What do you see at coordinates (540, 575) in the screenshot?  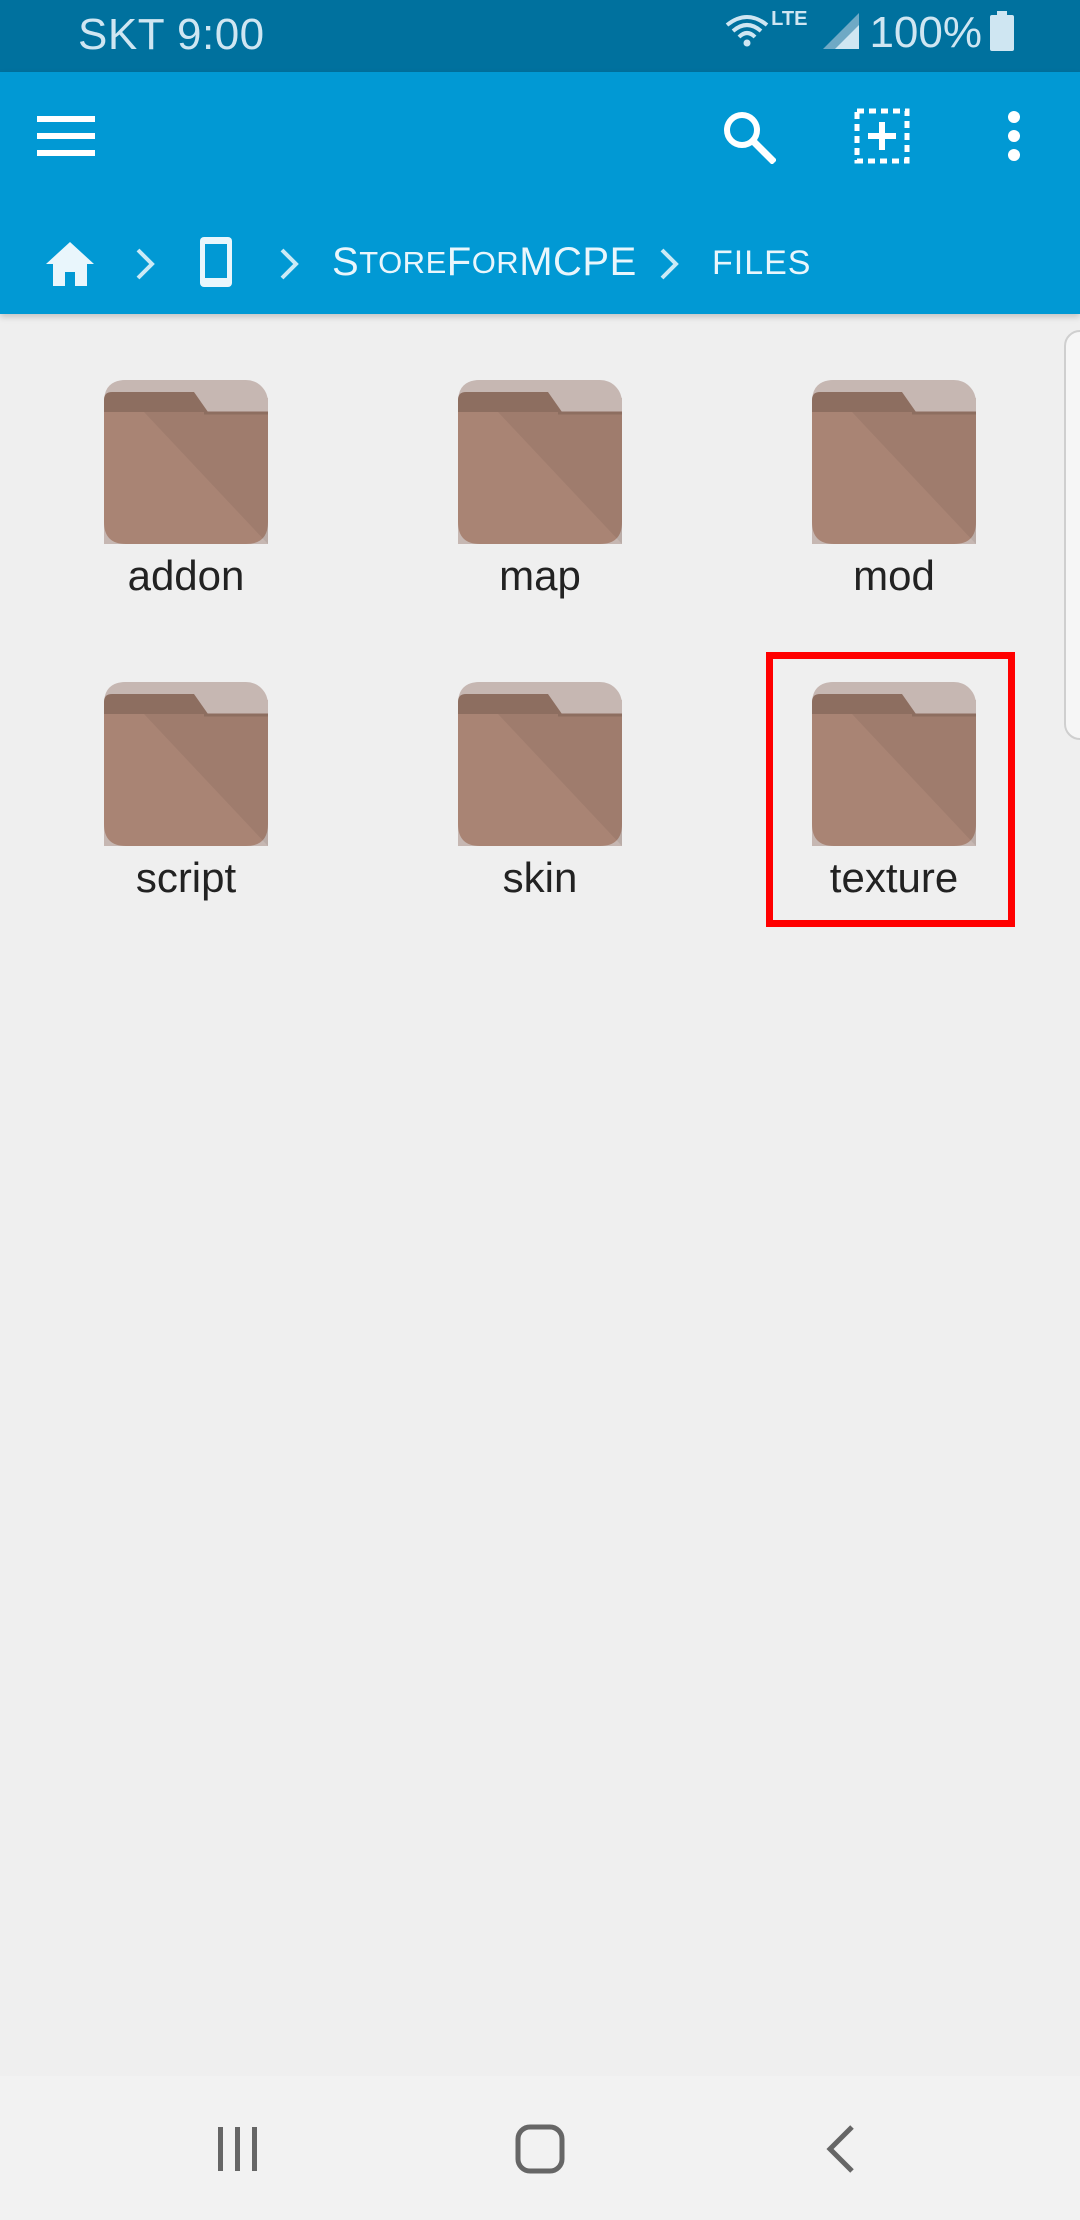 I see `folder-label: map` at bounding box center [540, 575].